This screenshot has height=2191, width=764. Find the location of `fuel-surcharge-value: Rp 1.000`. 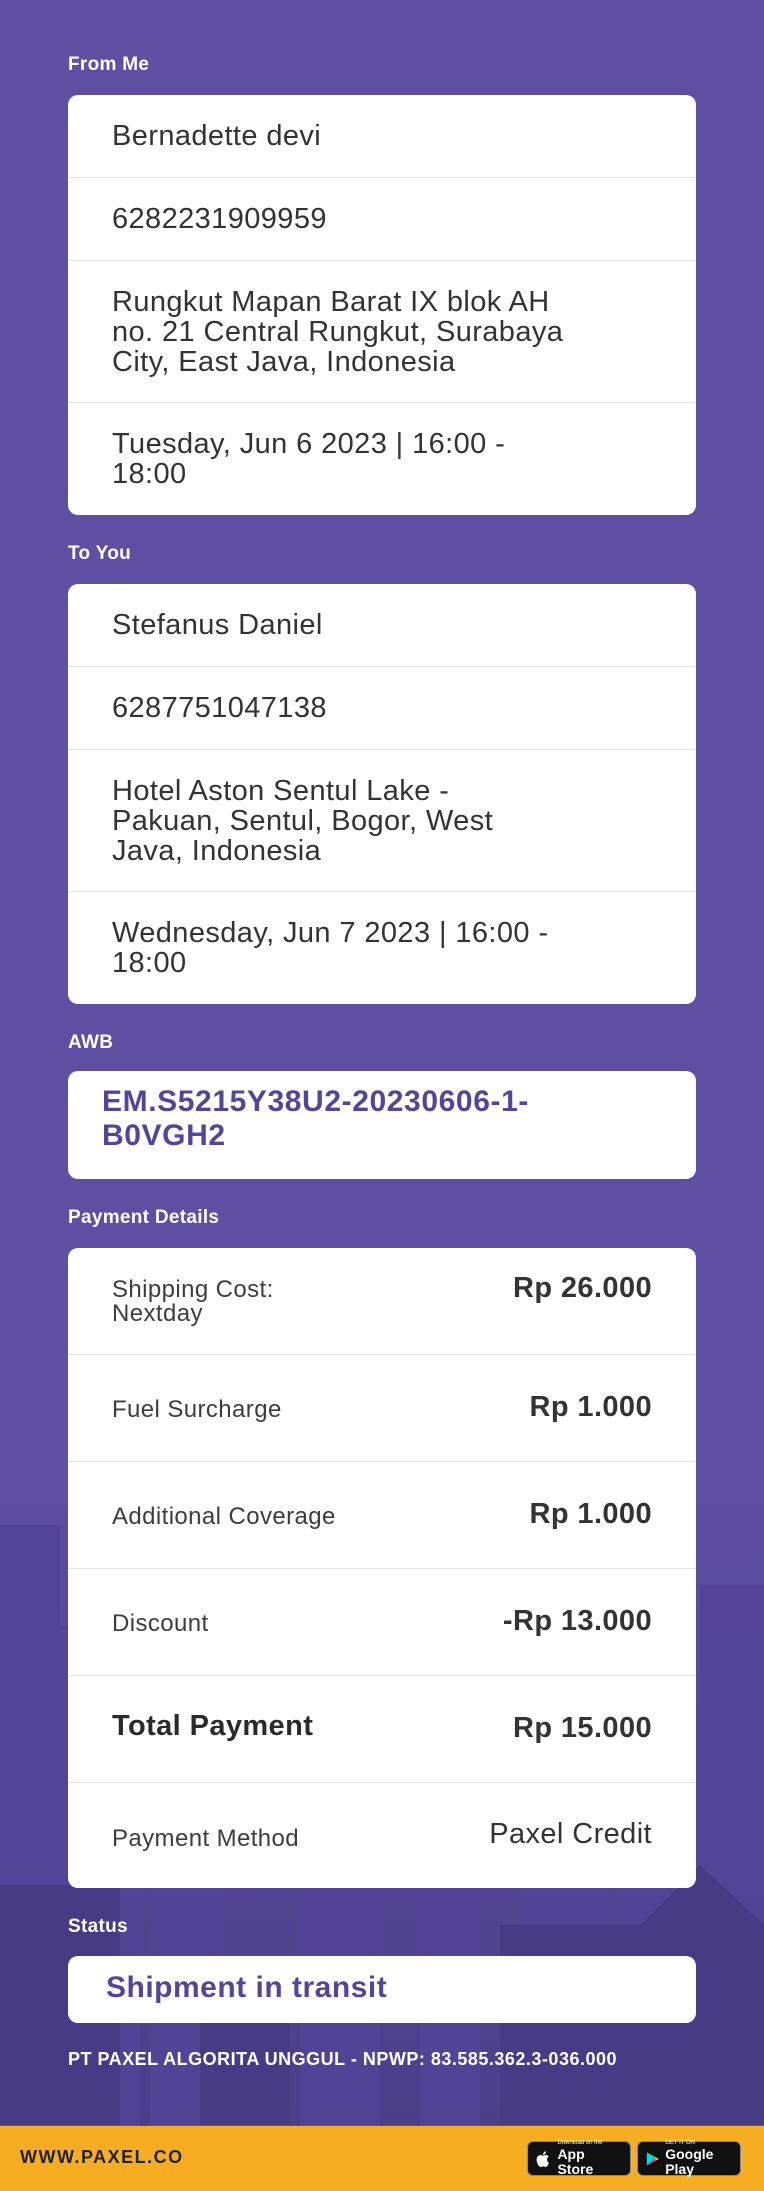

fuel-surcharge-value: Rp 1.000 is located at coordinates (590, 1407).